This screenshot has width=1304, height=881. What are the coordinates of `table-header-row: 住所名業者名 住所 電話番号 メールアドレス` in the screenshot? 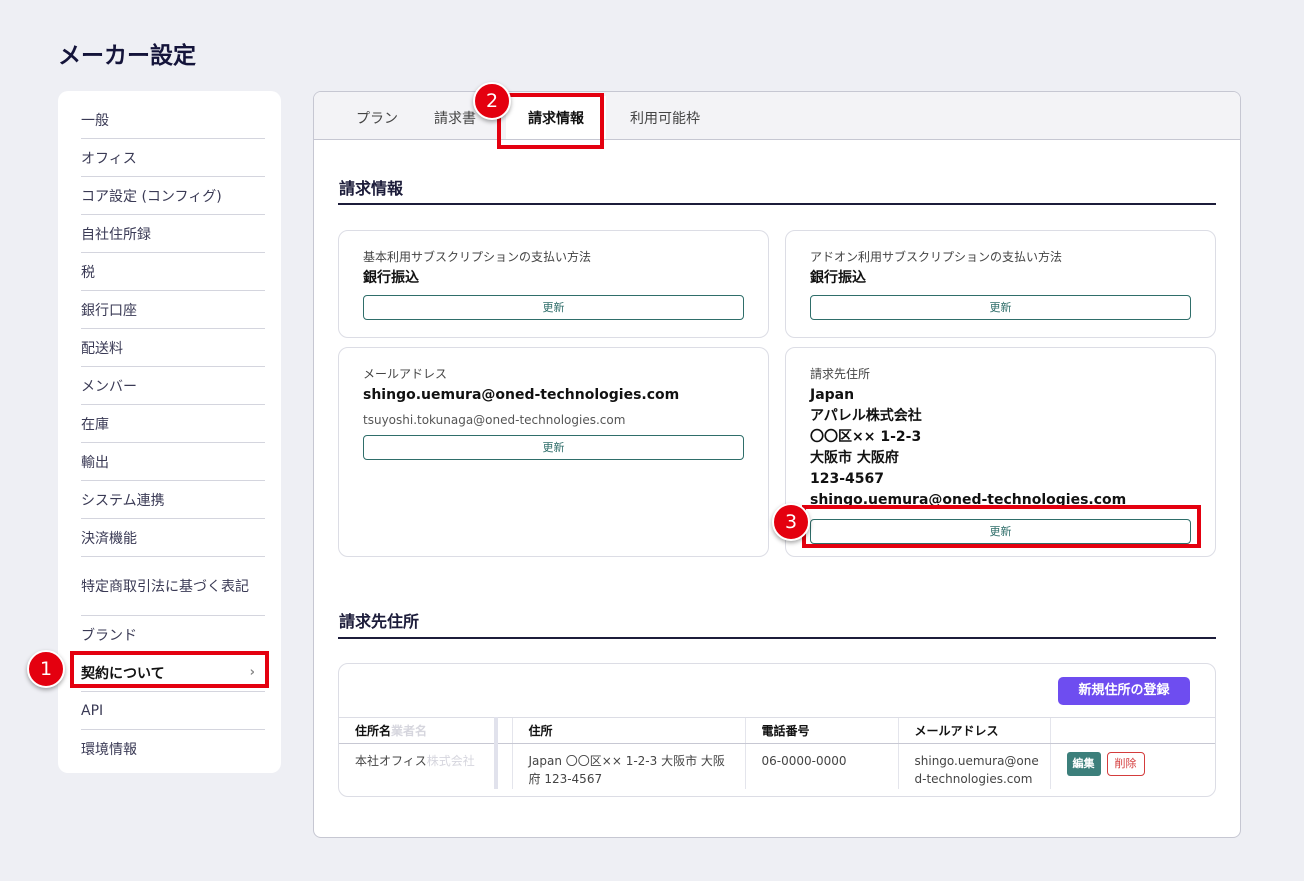 It's located at (777, 730).